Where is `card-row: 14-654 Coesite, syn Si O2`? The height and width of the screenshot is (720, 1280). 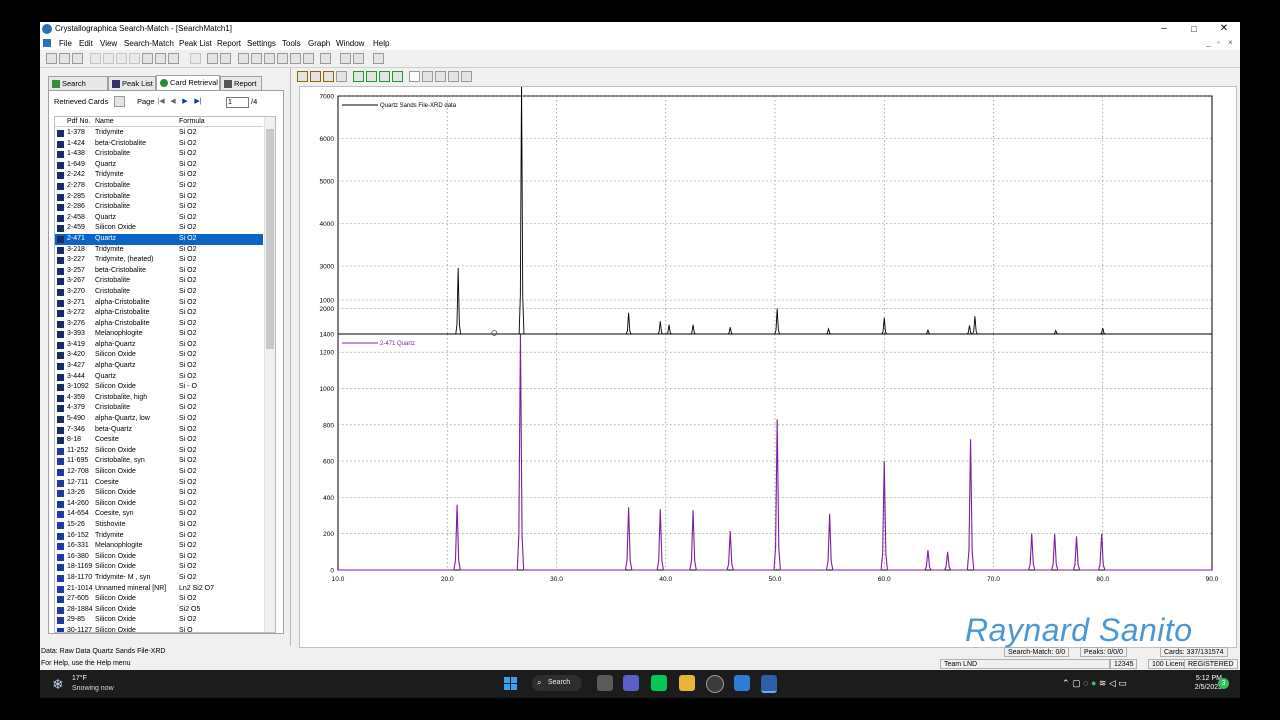 card-row: 14-654 Coesite, syn Si O2 is located at coordinates (159, 514).